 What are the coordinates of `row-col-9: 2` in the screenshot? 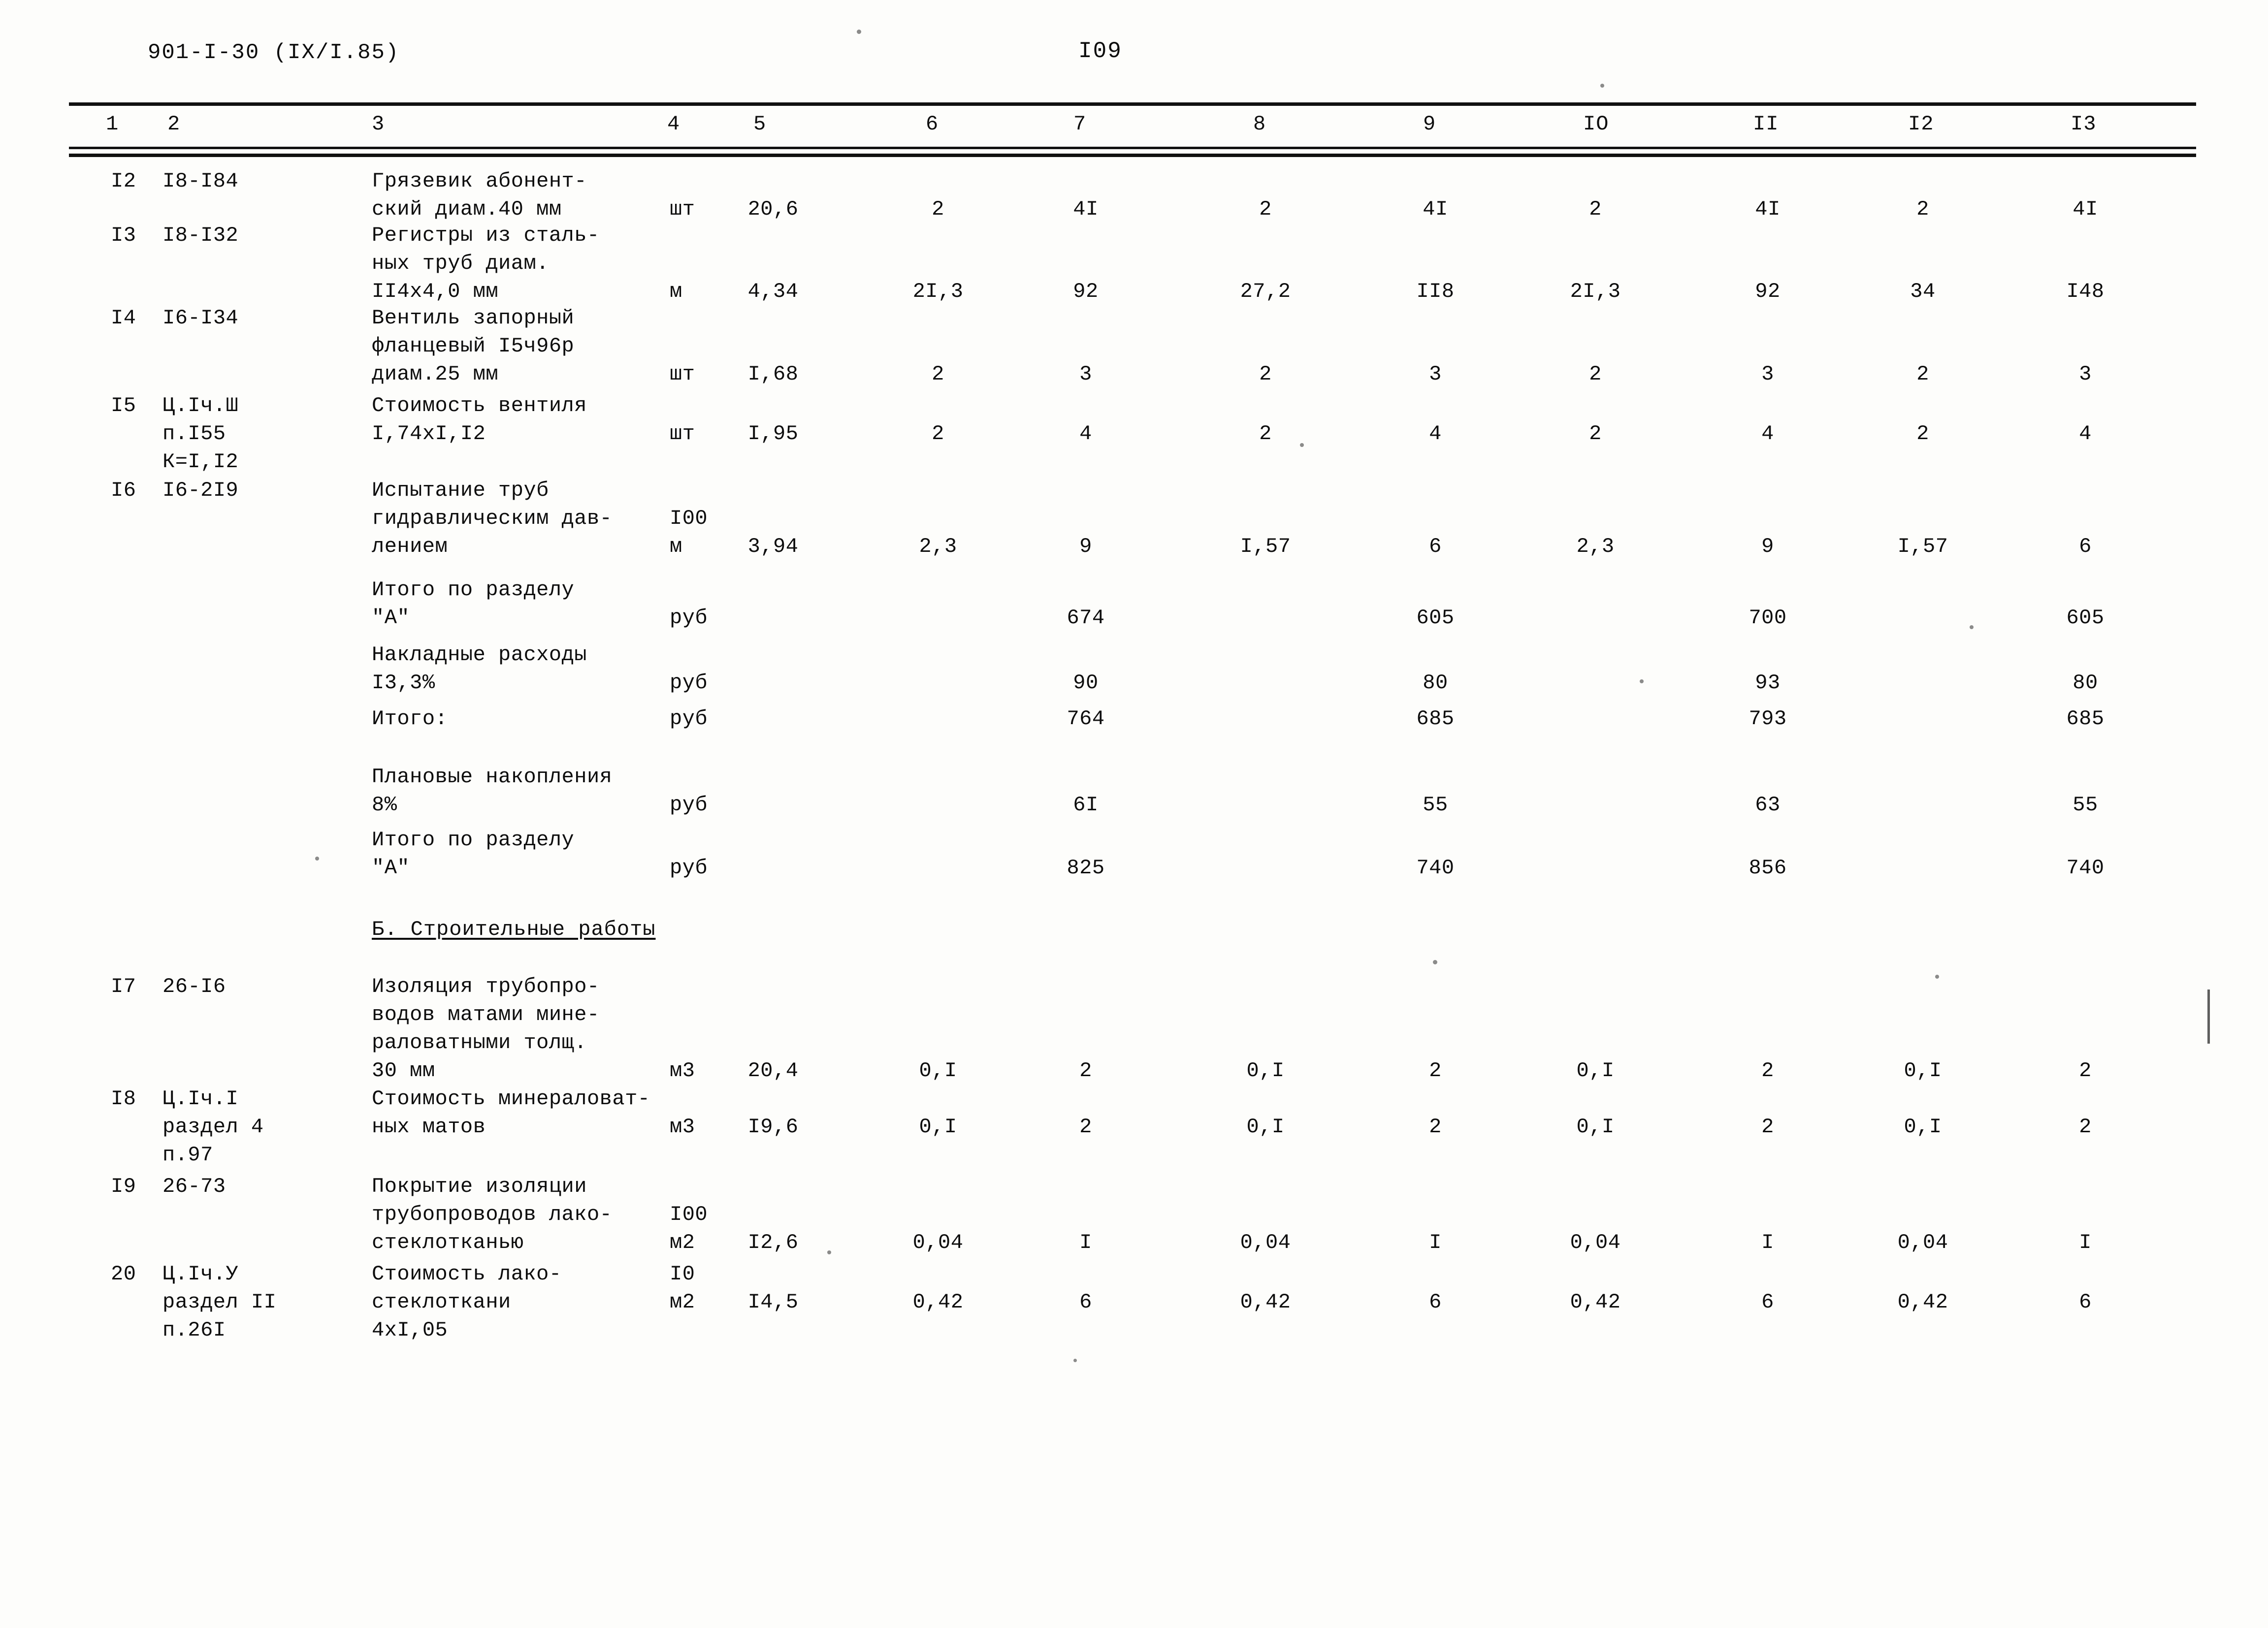 It's located at (1435, 1071).